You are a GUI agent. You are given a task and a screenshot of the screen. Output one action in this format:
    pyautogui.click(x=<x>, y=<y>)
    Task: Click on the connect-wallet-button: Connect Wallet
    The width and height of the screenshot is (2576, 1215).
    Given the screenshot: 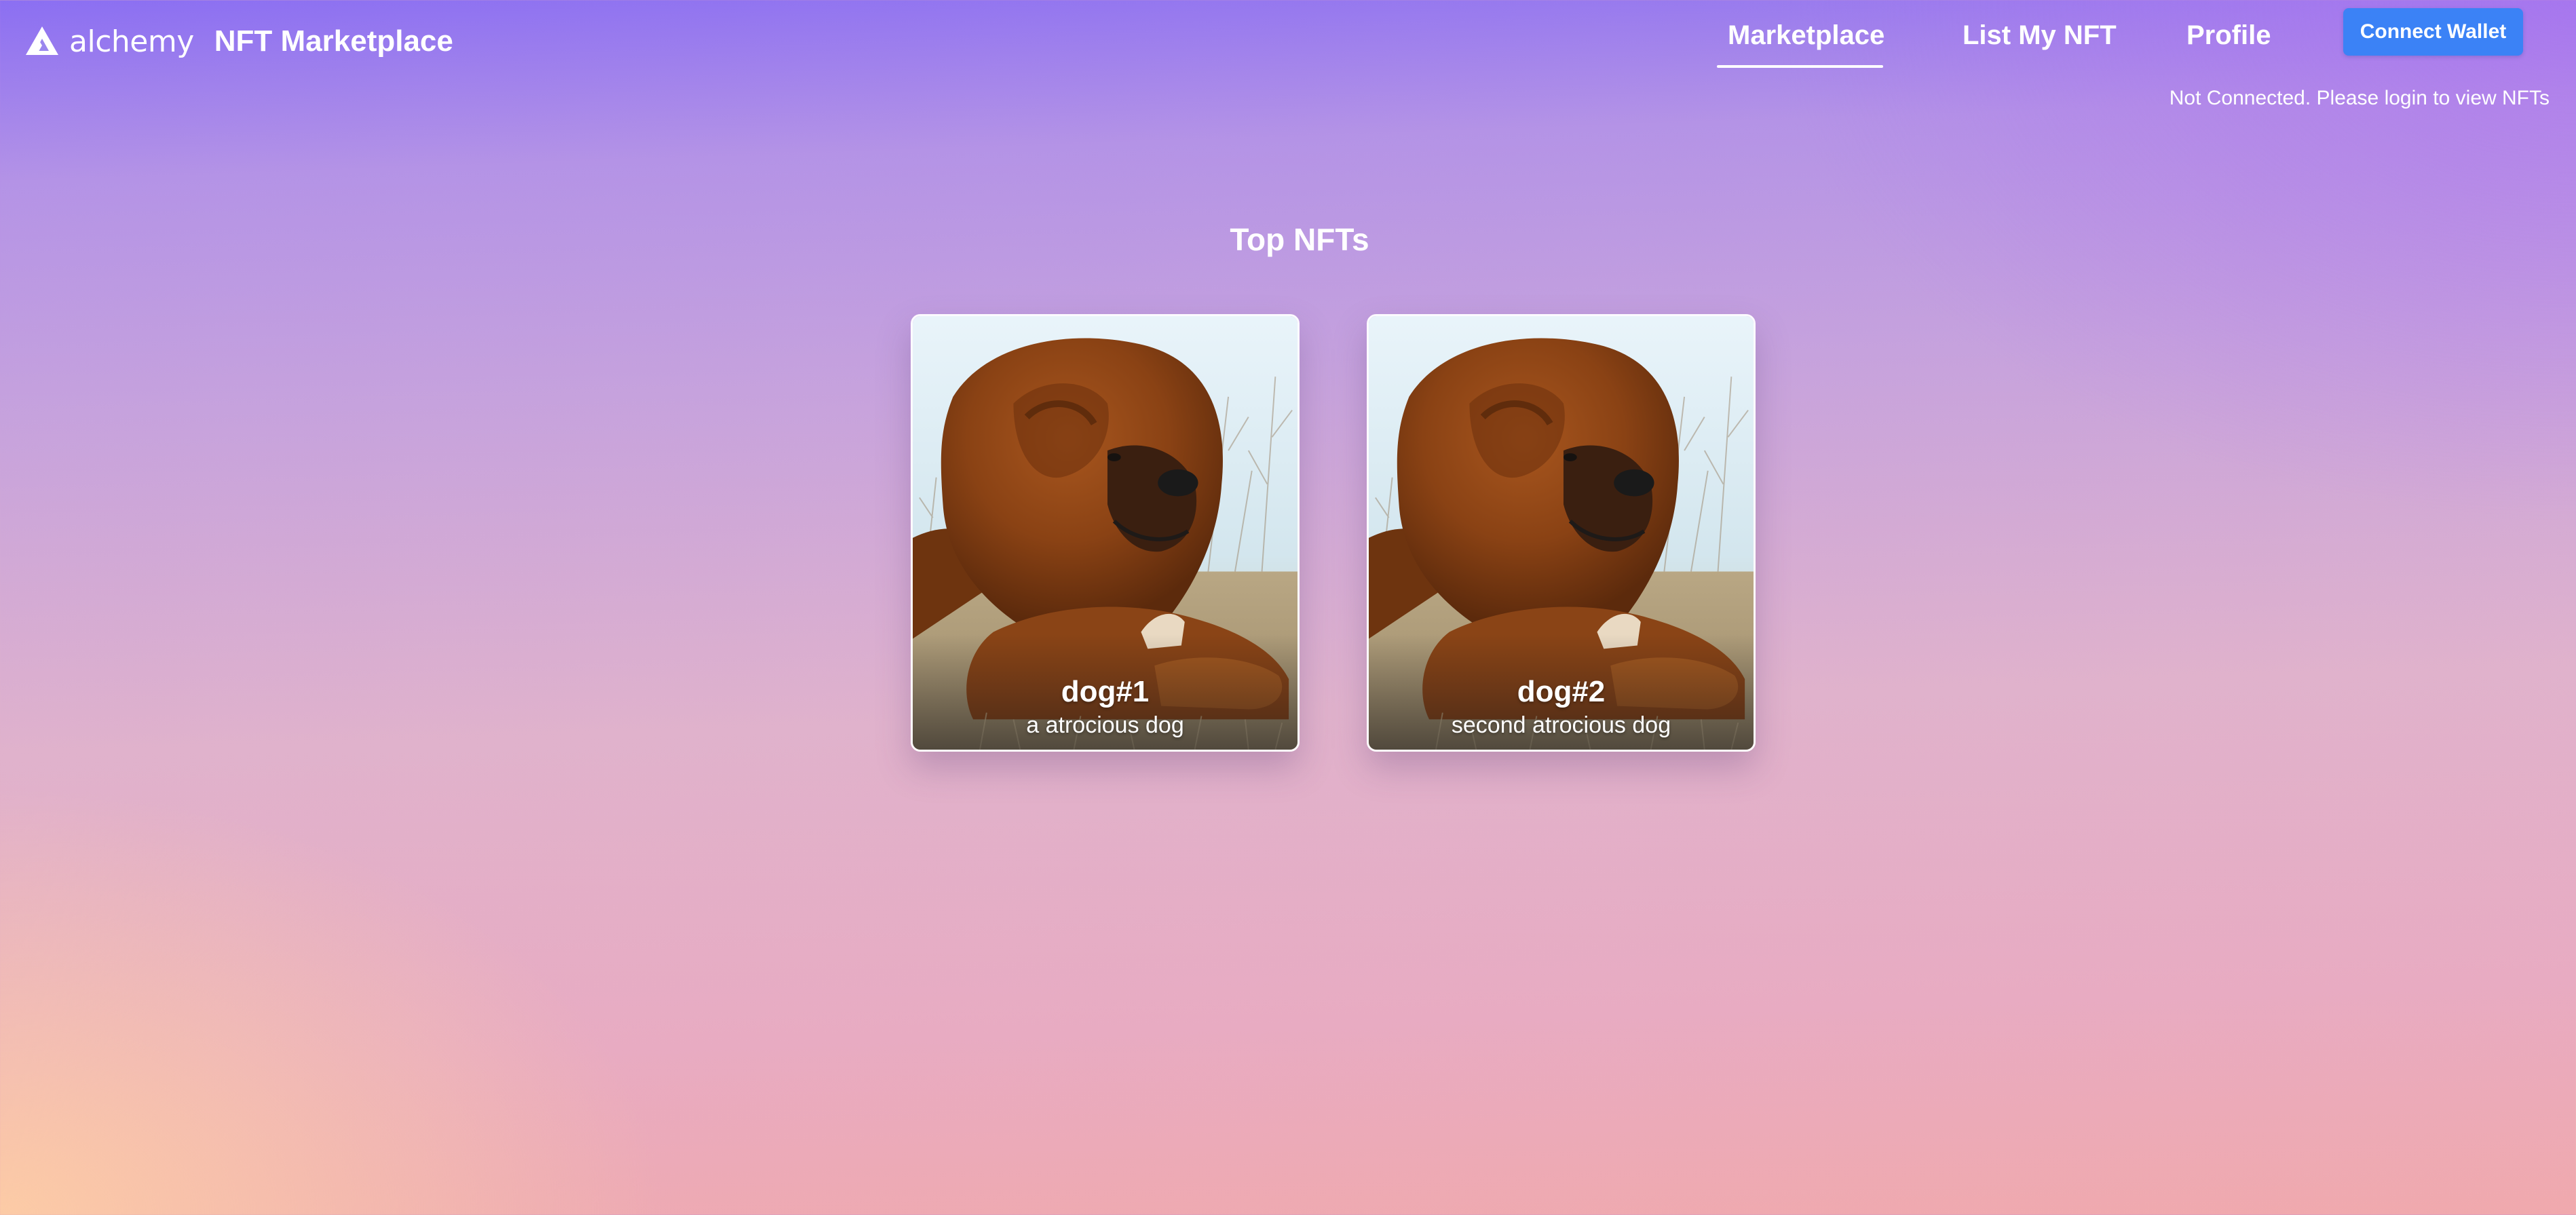 What is the action you would take?
    pyautogui.click(x=2433, y=32)
    